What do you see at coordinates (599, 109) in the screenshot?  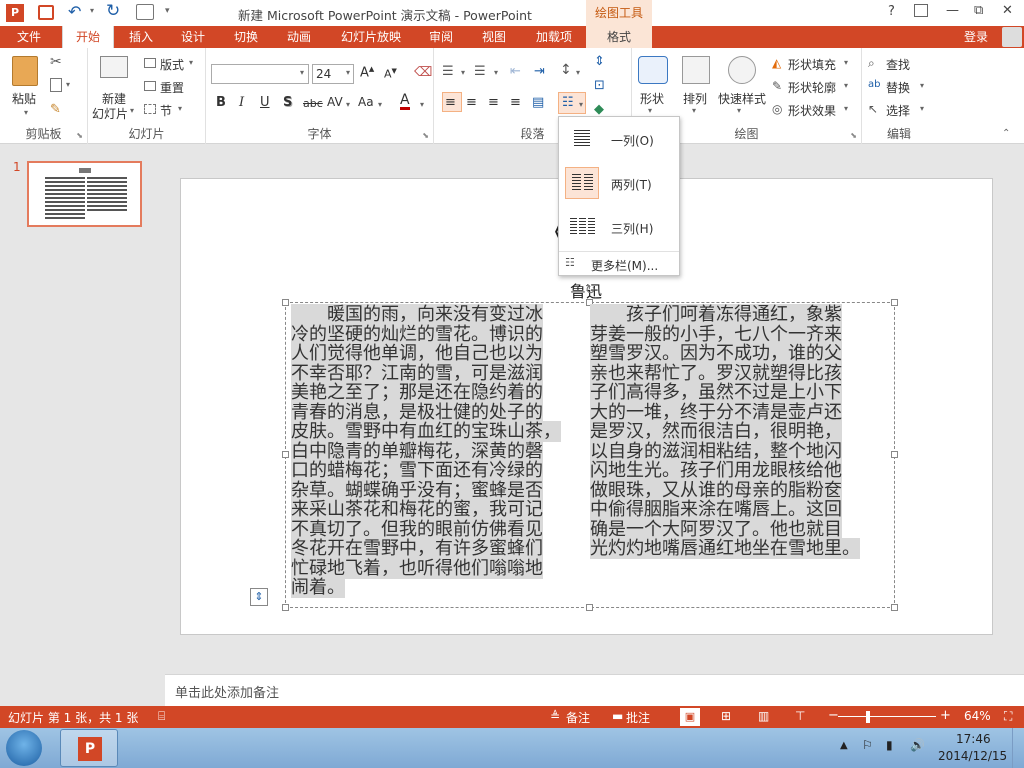 I see `smartart-icon: ◆` at bounding box center [599, 109].